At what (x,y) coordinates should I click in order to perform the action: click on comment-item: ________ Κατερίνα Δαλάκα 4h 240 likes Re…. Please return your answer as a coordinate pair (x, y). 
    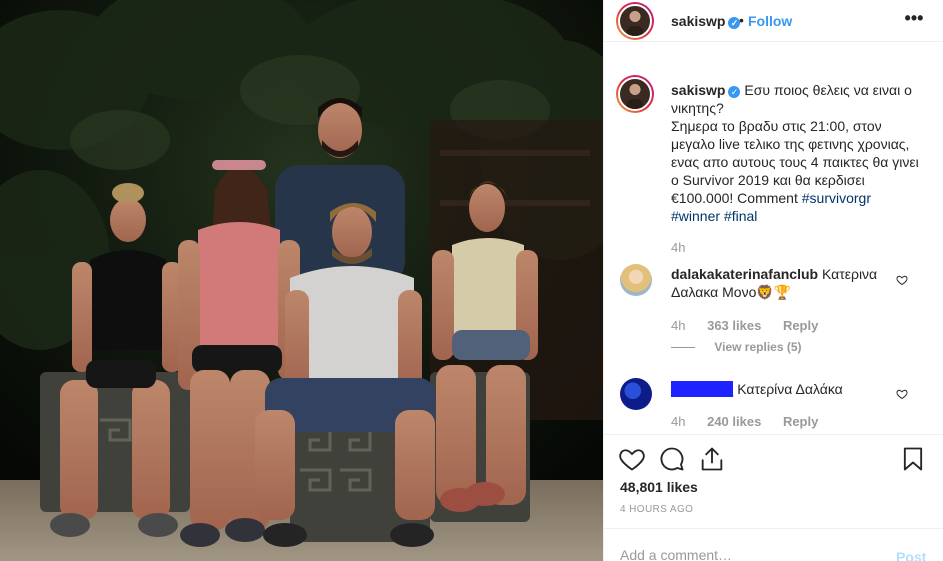
    Looking at the image, I should click on (773, 404).